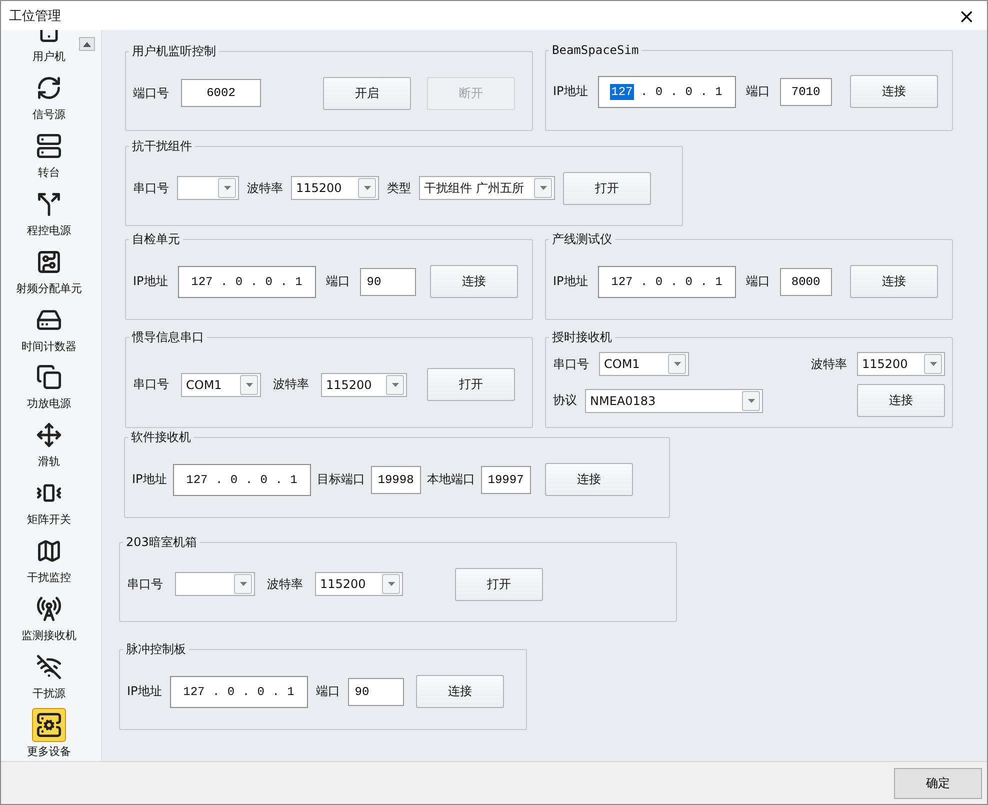 The image size is (988, 805). What do you see at coordinates (162, 146) in the screenshot?
I see `group-title: 抗干扰组件` at bounding box center [162, 146].